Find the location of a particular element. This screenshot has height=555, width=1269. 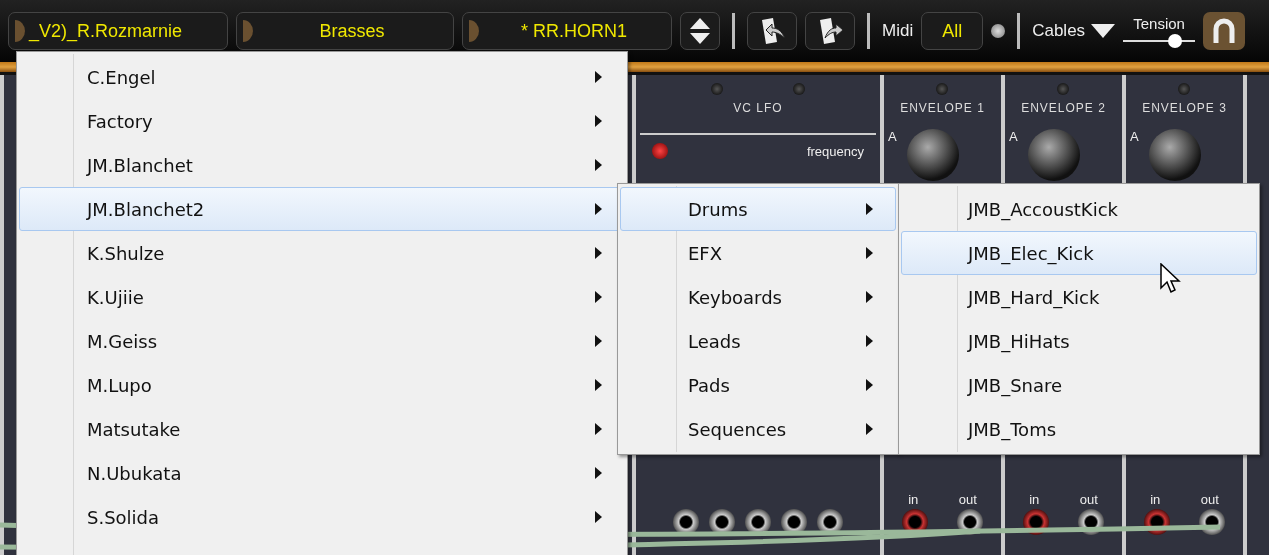

module-title: ENVELOPE 3 is located at coordinates (1184, 108).